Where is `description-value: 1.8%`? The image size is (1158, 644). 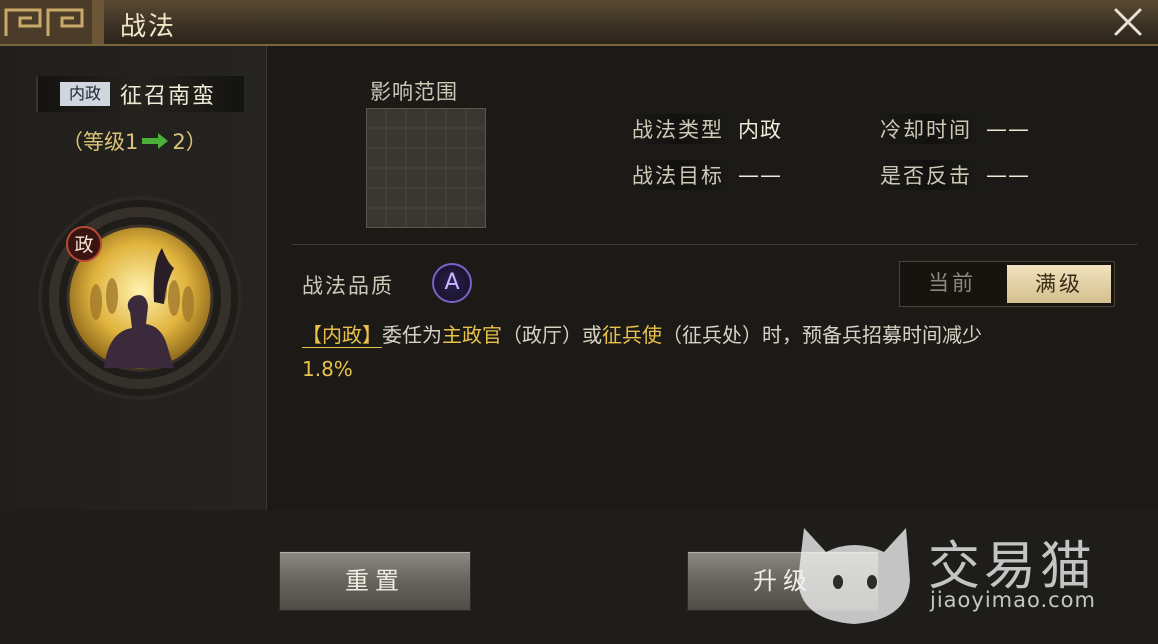
description-value: 1.8% is located at coordinates (327, 369).